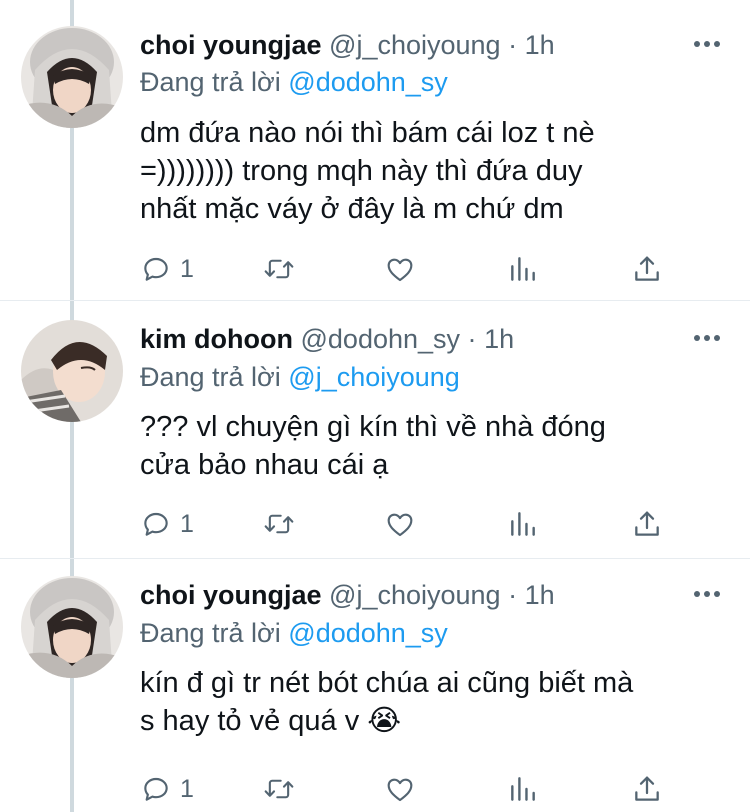 Image resolution: width=750 pixels, height=812 pixels. Describe the element at coordinates (352, 209) in the screenshot. I see `tweet-text-line: nhất mặc váy ở đây là m chứ dm` at that location.